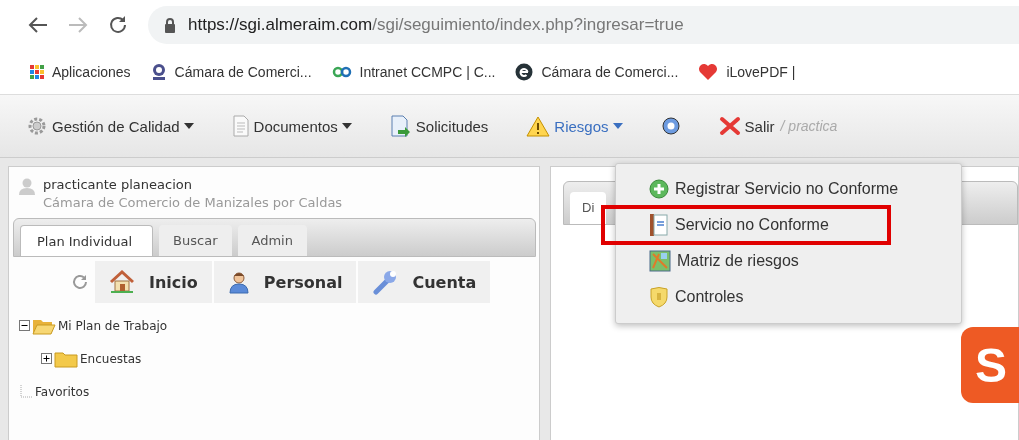 The image size is (1019, 440). Describe the element at coordinates (436, 25) in the screenshot. I see `url-text: https://sgi.almeraim.com/sgi/seguimiento/index.php?ingresar=true` at that location.